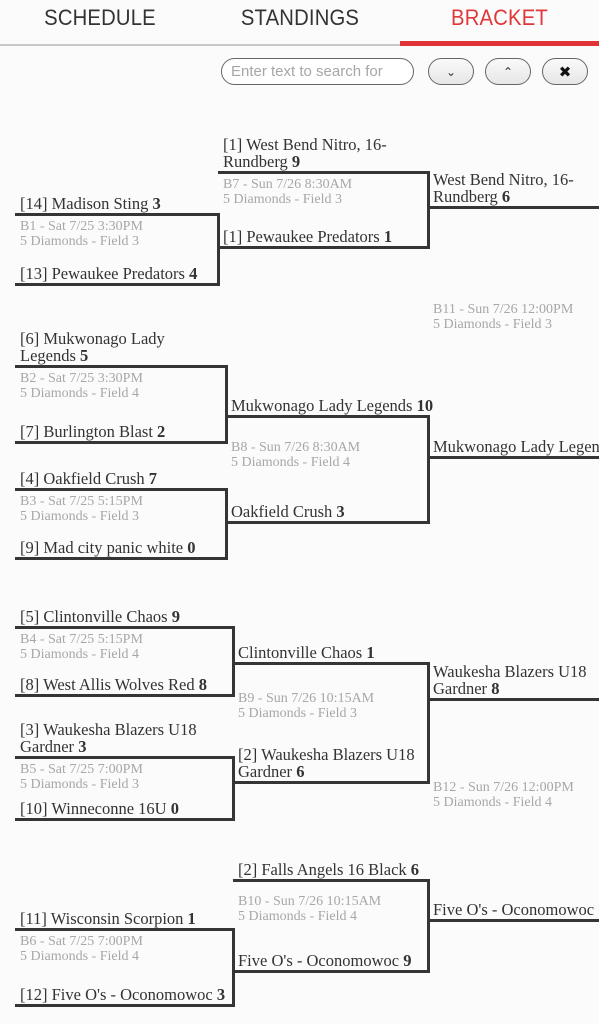  Describe the element at coordinates (516, 446) in the screenshot. I see `team-slot-bottom: Mukwonago Lady Legends` at that location.